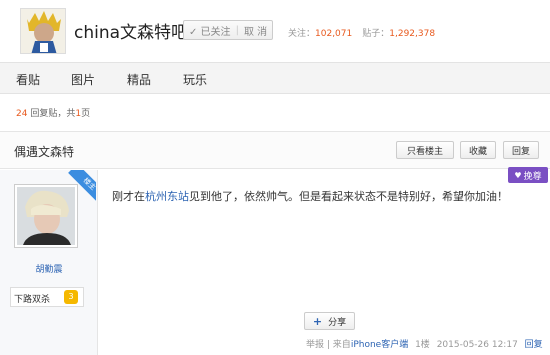 This screenshot has height=355, width=550. Describe the element at coordinates (86, 114) in the screenshot. I see `page-text: 页` at that location.